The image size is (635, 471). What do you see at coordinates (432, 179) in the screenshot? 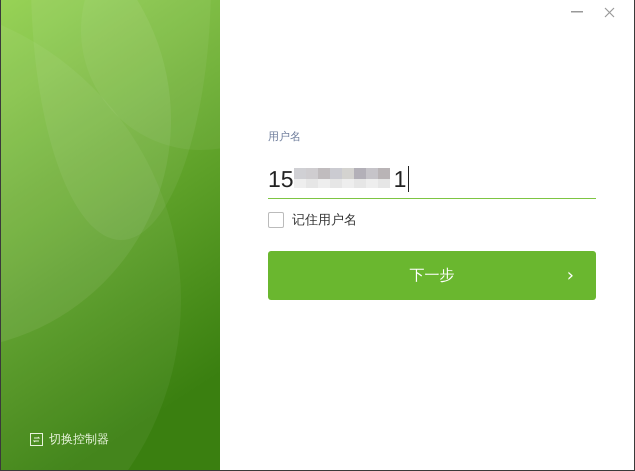
I see `username-field: 15 1` at bounding box center [432, 179].